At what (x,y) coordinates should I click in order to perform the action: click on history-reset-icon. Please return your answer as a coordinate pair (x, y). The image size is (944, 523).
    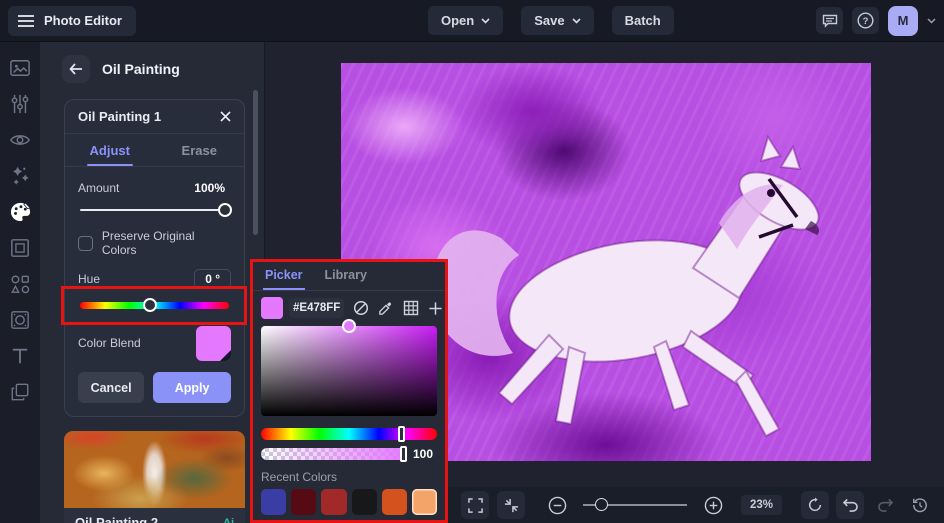
    Looking at the image, I should click on (920, 505).